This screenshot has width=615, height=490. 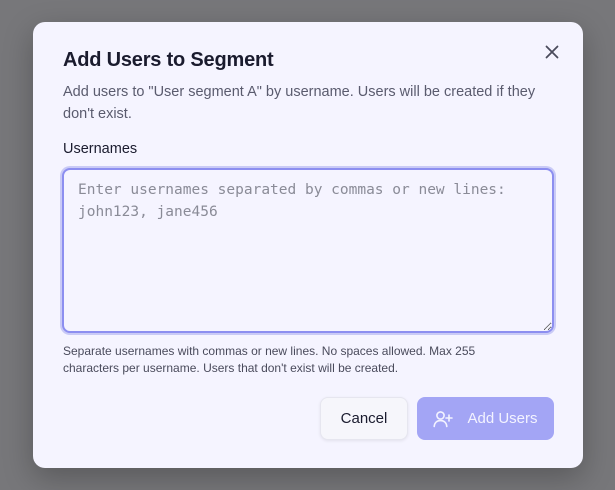 I want to click on user-plus-icon, so click(x=443, y=419).